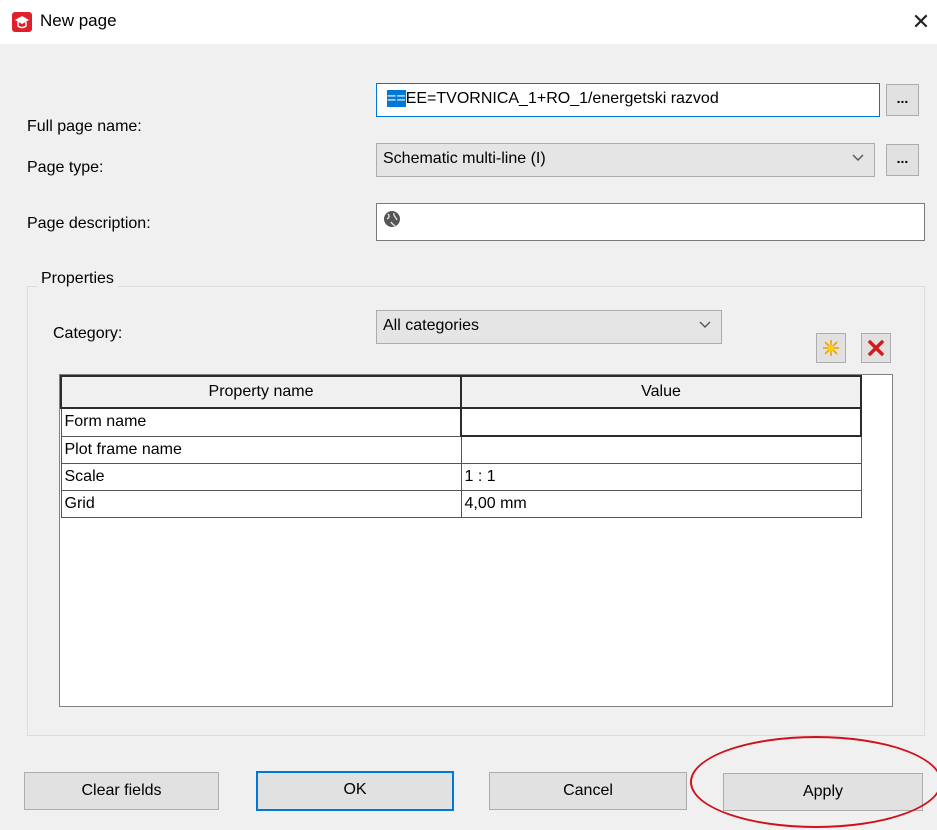 The height and width of the screenshot is (830, 937). What do you see at coordinates (625, 160) in the screenshot?
I see `page-type-dropdown: Schematic multi-line (I)` at bounding box center [625, 160].